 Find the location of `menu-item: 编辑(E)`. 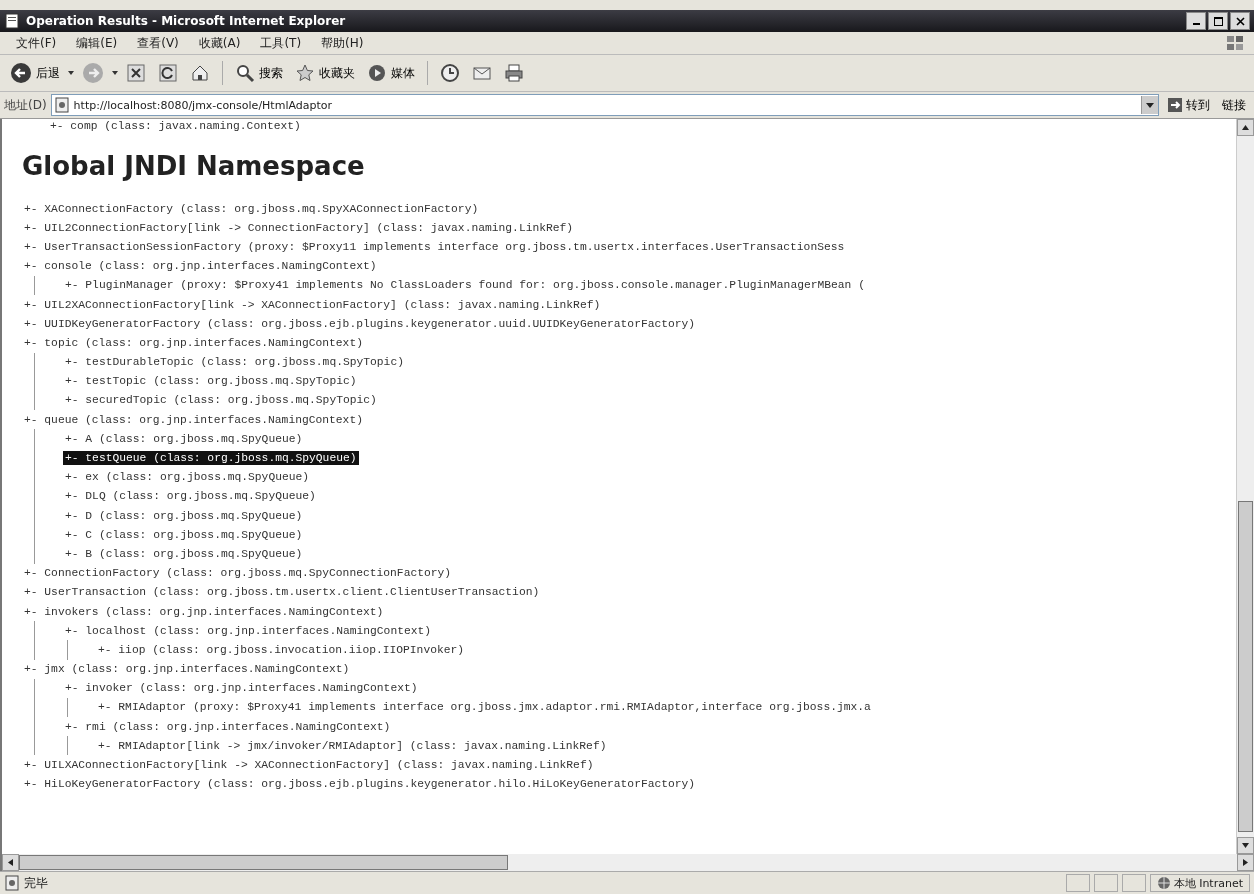

menu-item: 编辑(E) is located at coordinates (97, 43).